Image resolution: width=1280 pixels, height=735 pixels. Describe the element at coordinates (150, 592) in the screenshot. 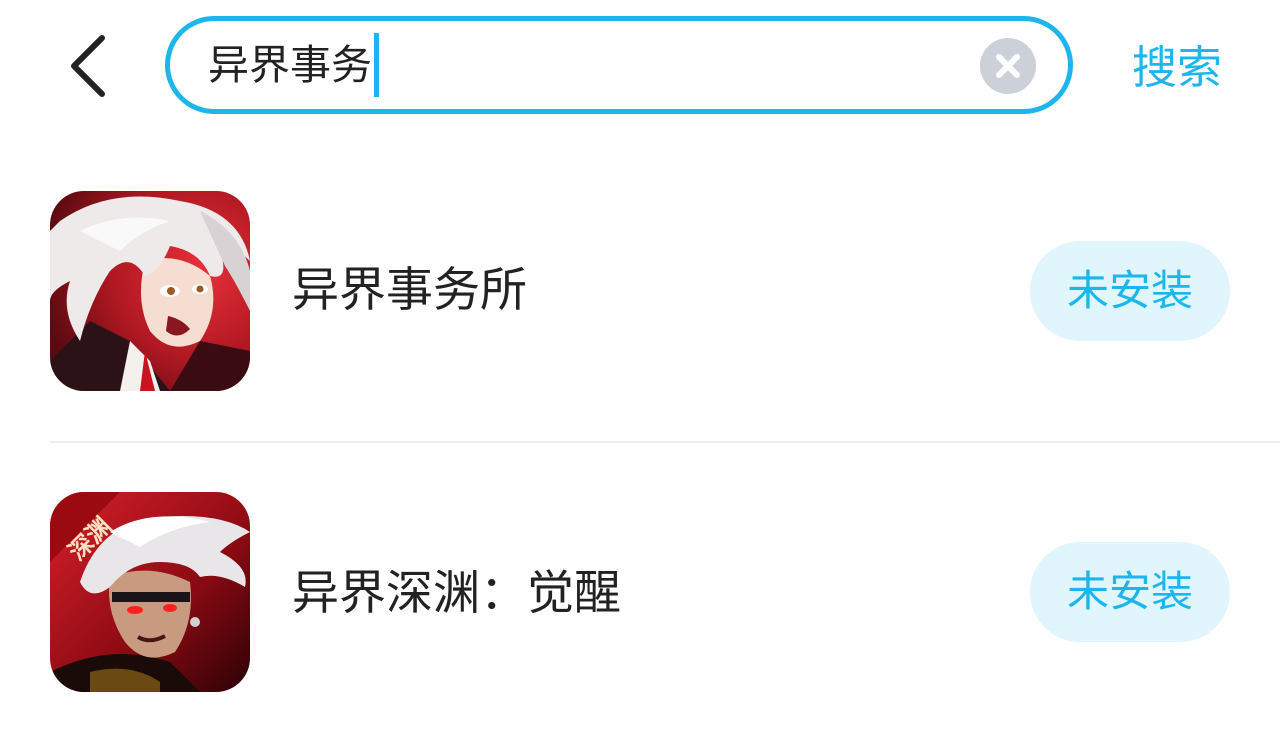

I see `app-icon-white-haired-warrior: 深渊` at that location.